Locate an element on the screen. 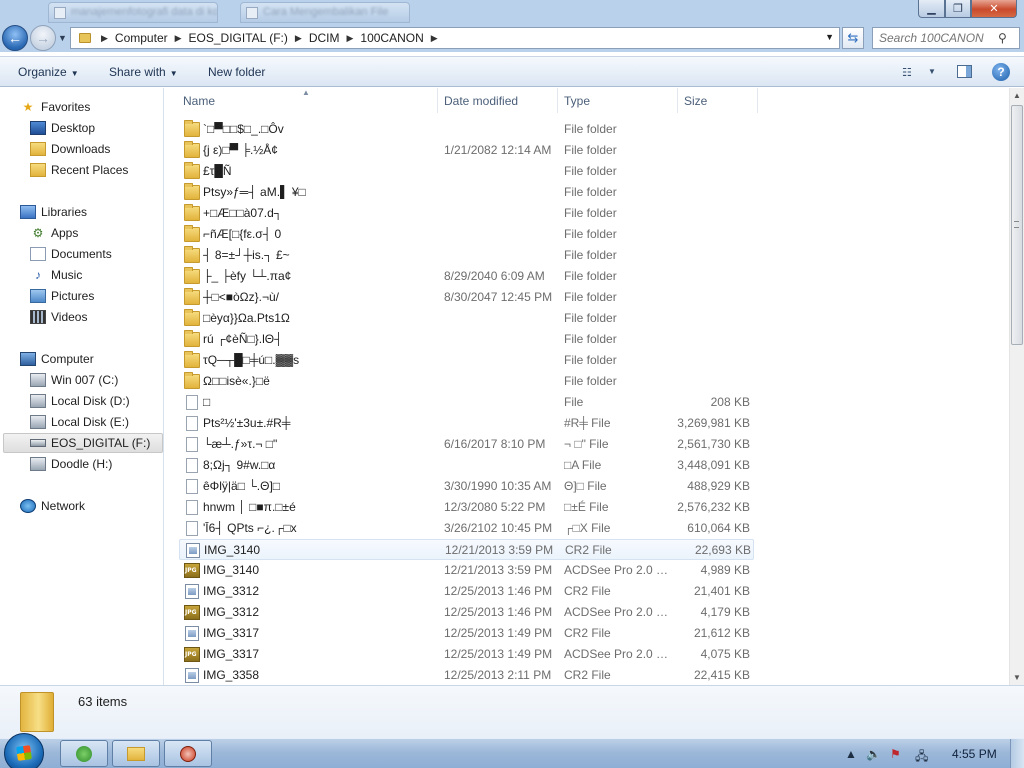 This screenshot has height=768, width=1024. nav-libraries: Libraries is located at coordinates (53, 212).